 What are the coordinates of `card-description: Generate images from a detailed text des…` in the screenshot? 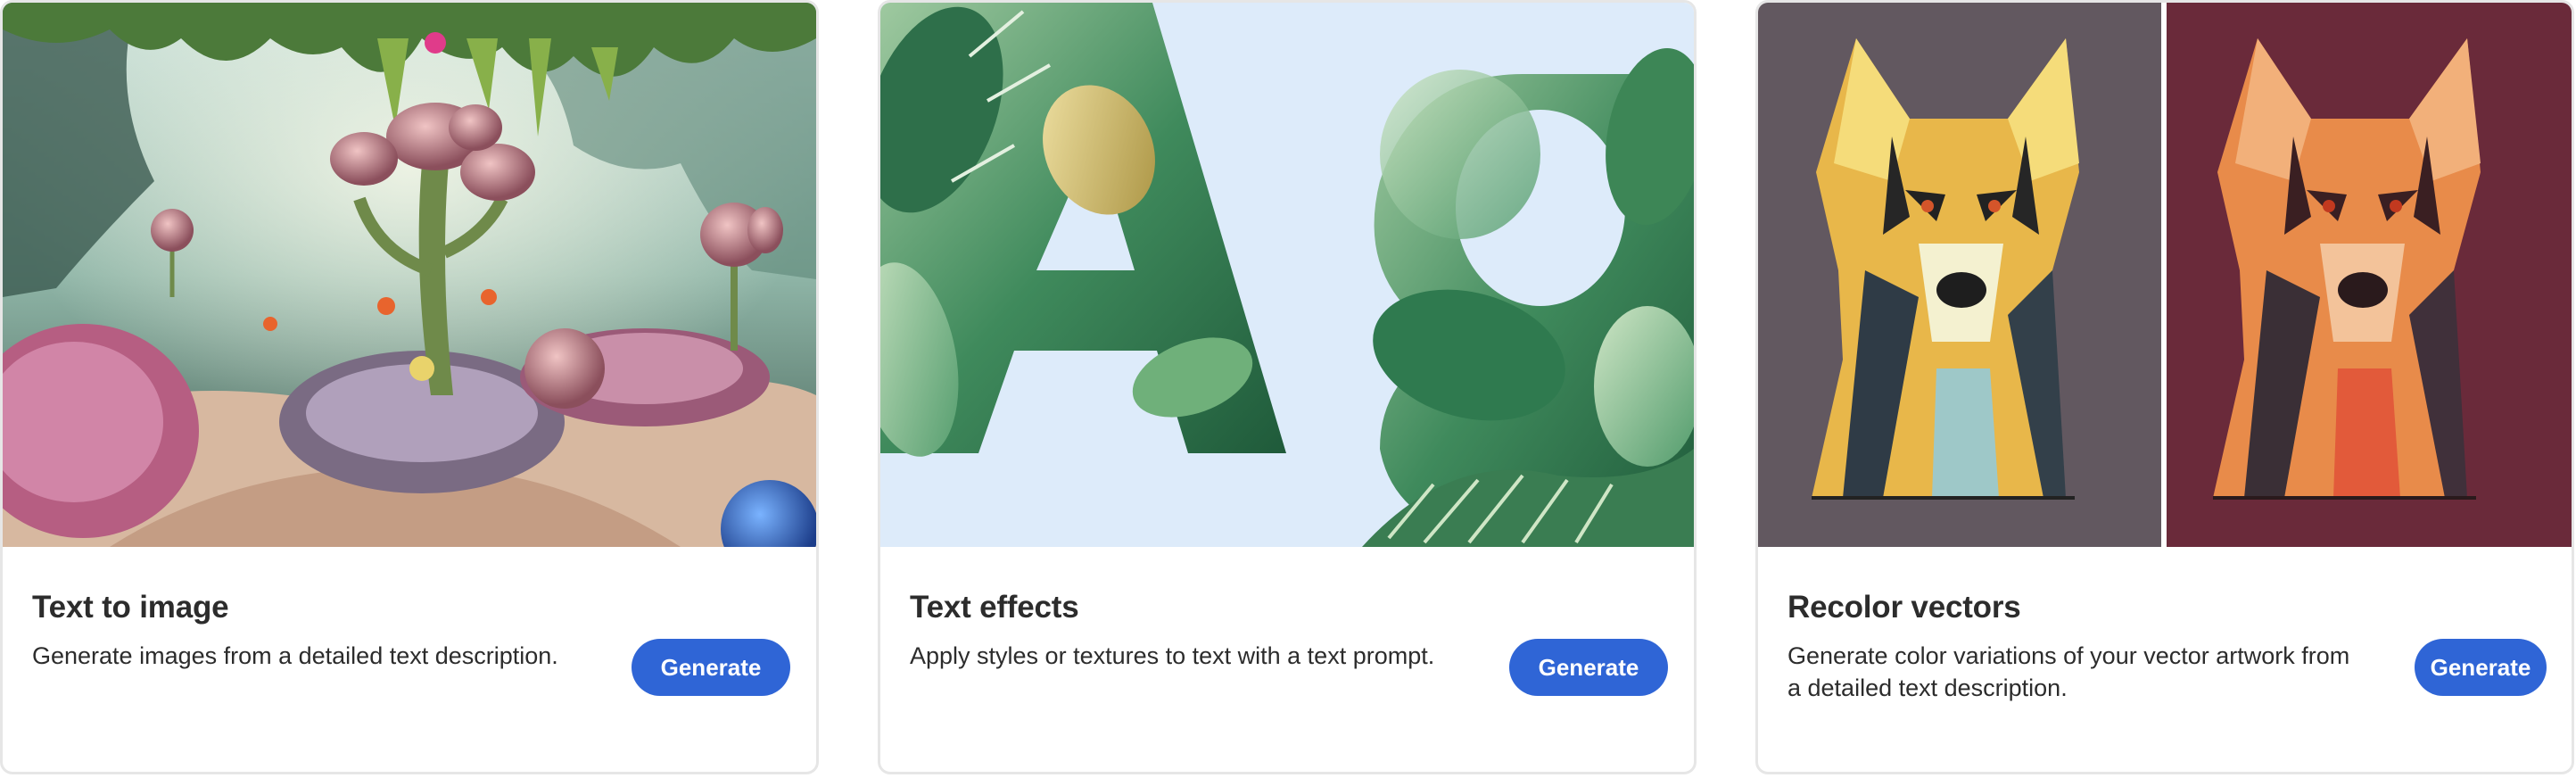 It's located at (295, 655).